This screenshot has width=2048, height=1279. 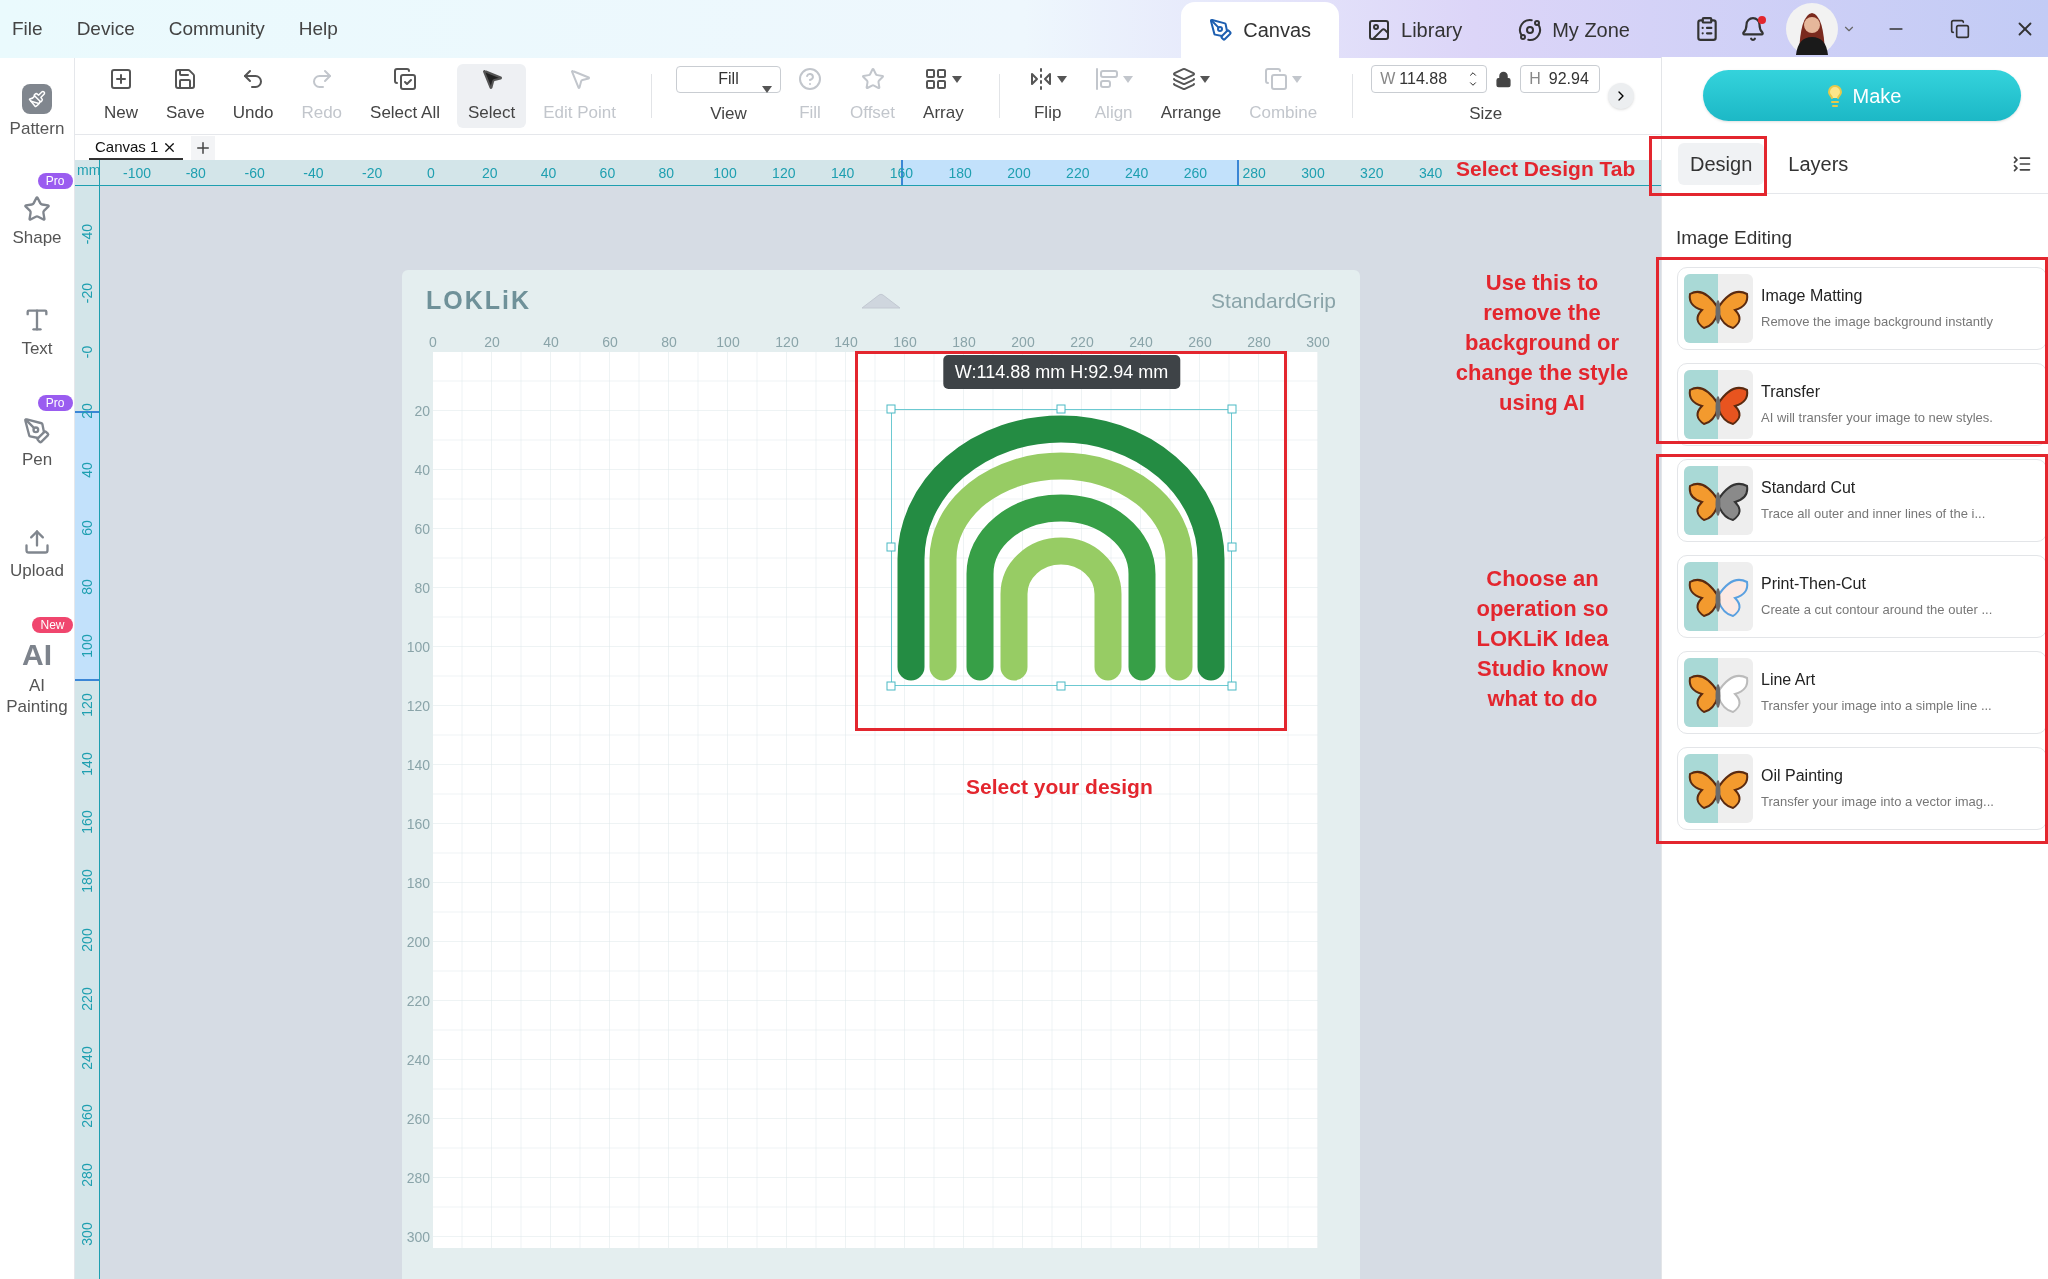 What do you see at coordinates (479, 301) in the screenshot?
I see `mat-brand: LOKLiK` at bounding box center [479, 301].